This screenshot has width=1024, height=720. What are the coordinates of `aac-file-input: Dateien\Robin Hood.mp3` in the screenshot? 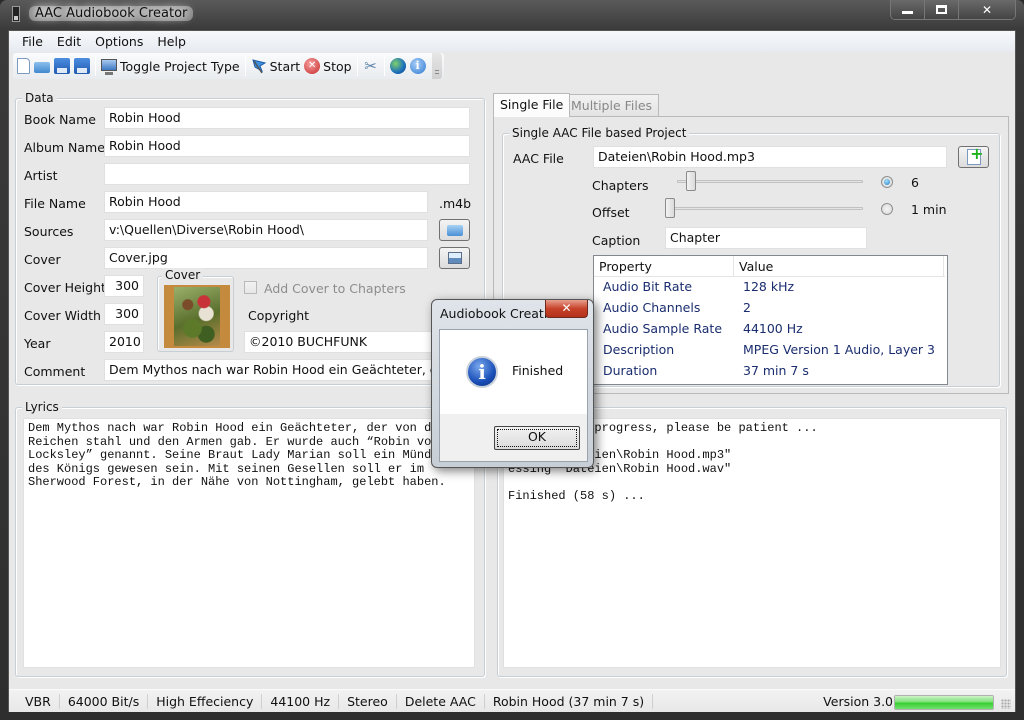 It's located at (770, 157).